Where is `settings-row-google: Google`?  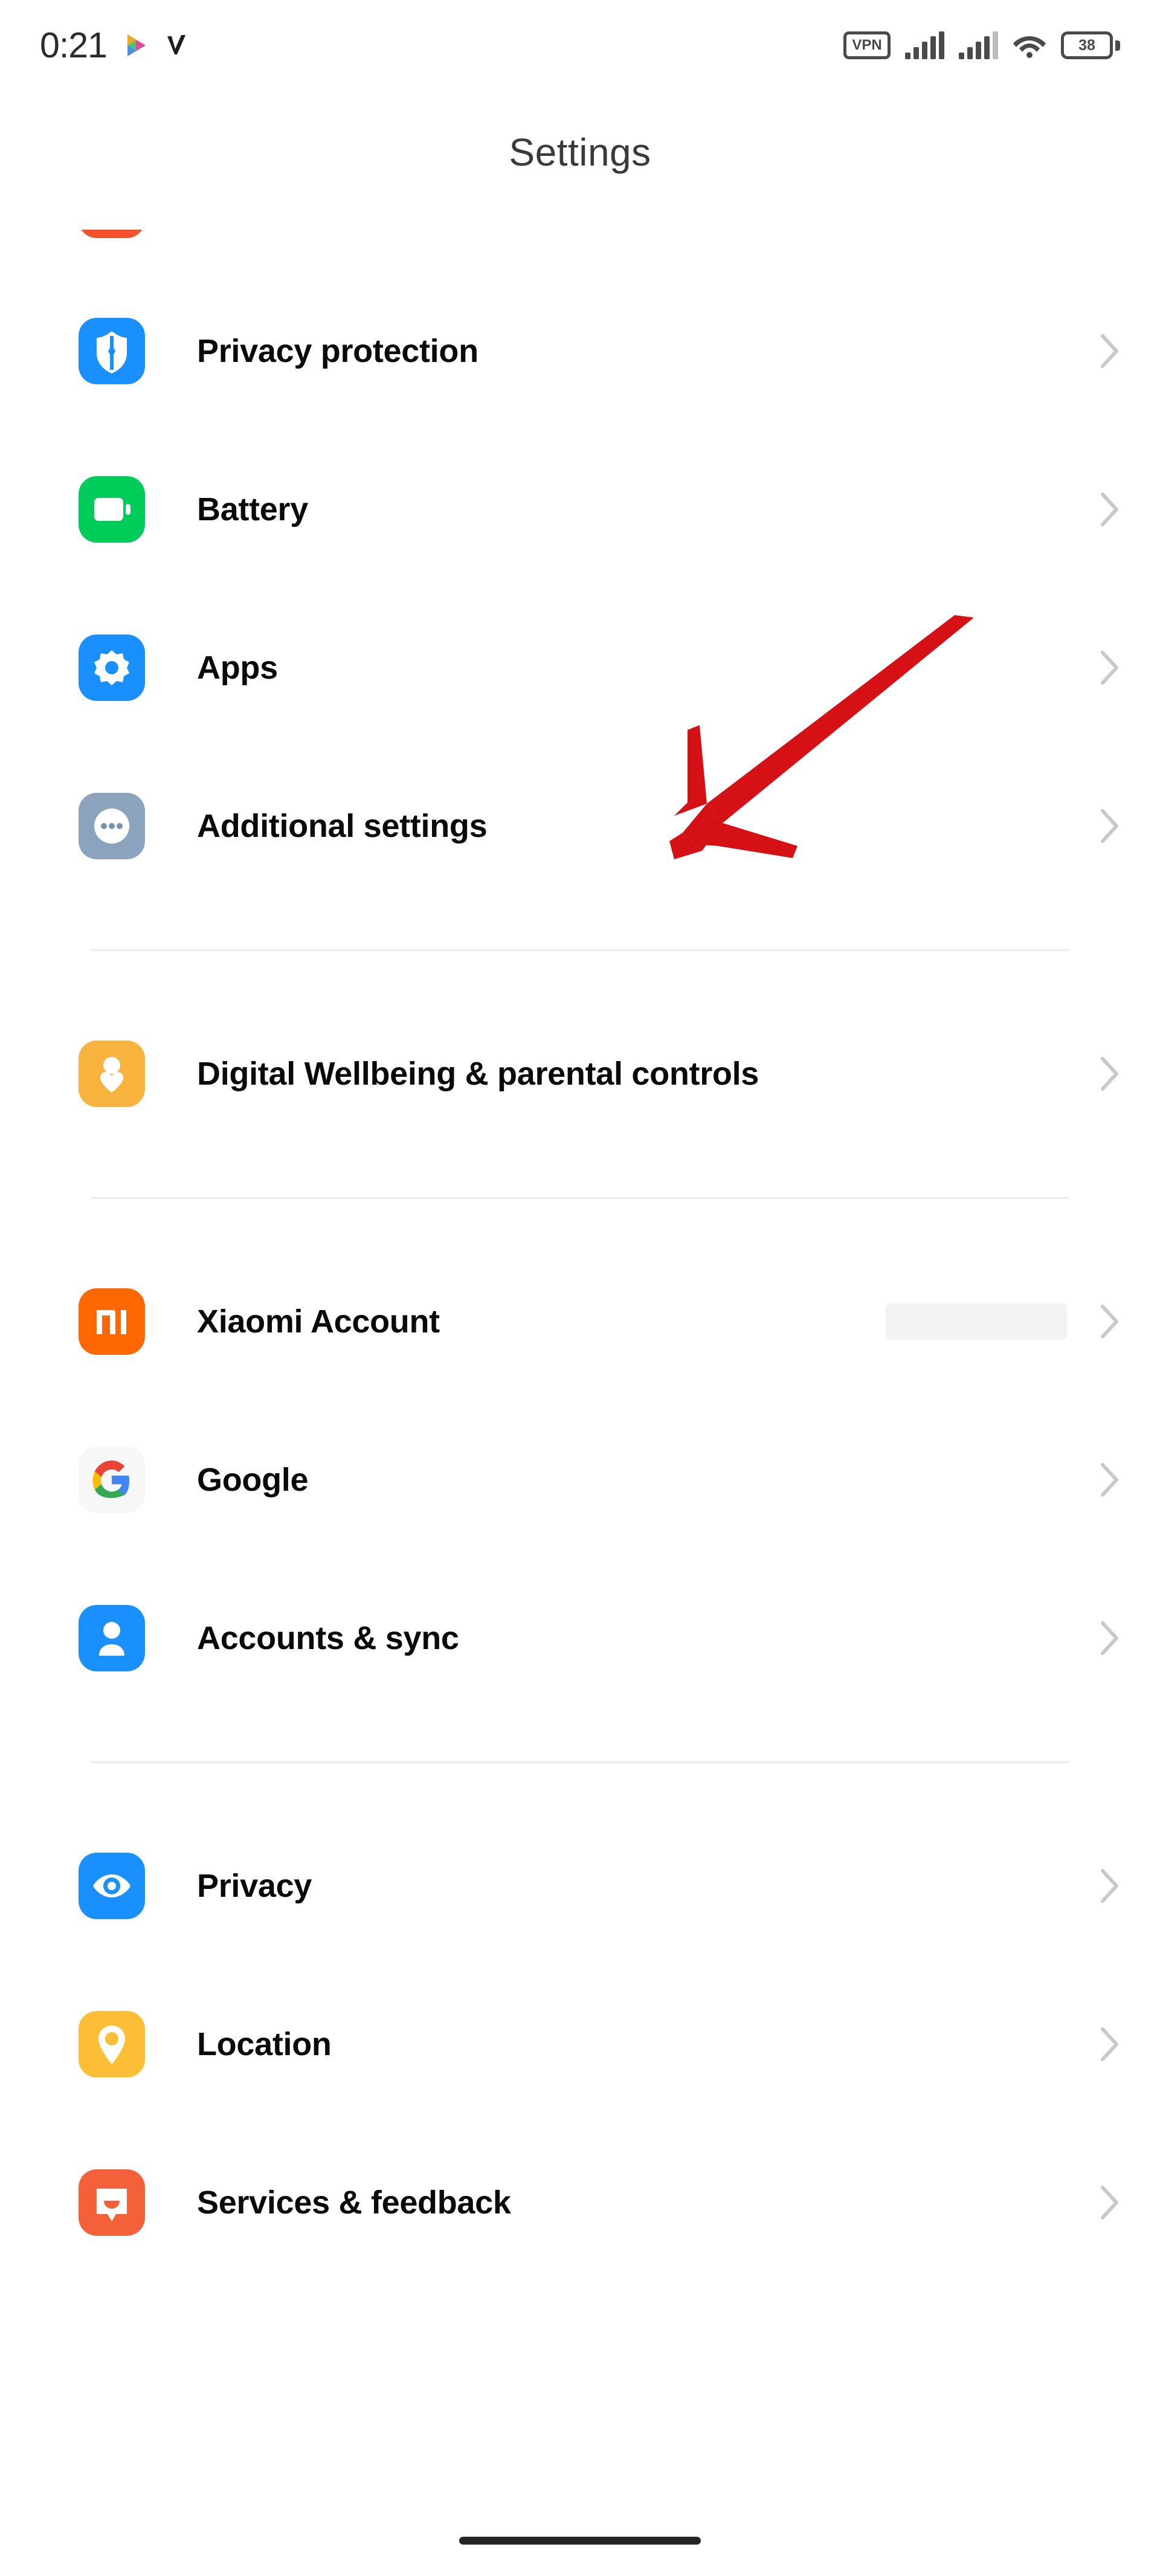 settings-row-google: Google is located at coordinates (580, 1480).